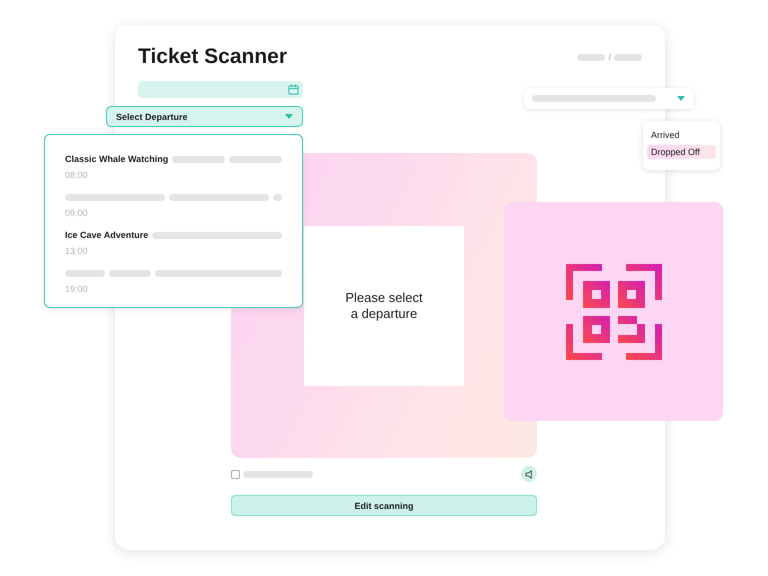 The height and width of the screenshot is (576, 768). Describe the element at coordinates (77, 251) in the screenshot. I see `departure-time: 13:00` at that location.